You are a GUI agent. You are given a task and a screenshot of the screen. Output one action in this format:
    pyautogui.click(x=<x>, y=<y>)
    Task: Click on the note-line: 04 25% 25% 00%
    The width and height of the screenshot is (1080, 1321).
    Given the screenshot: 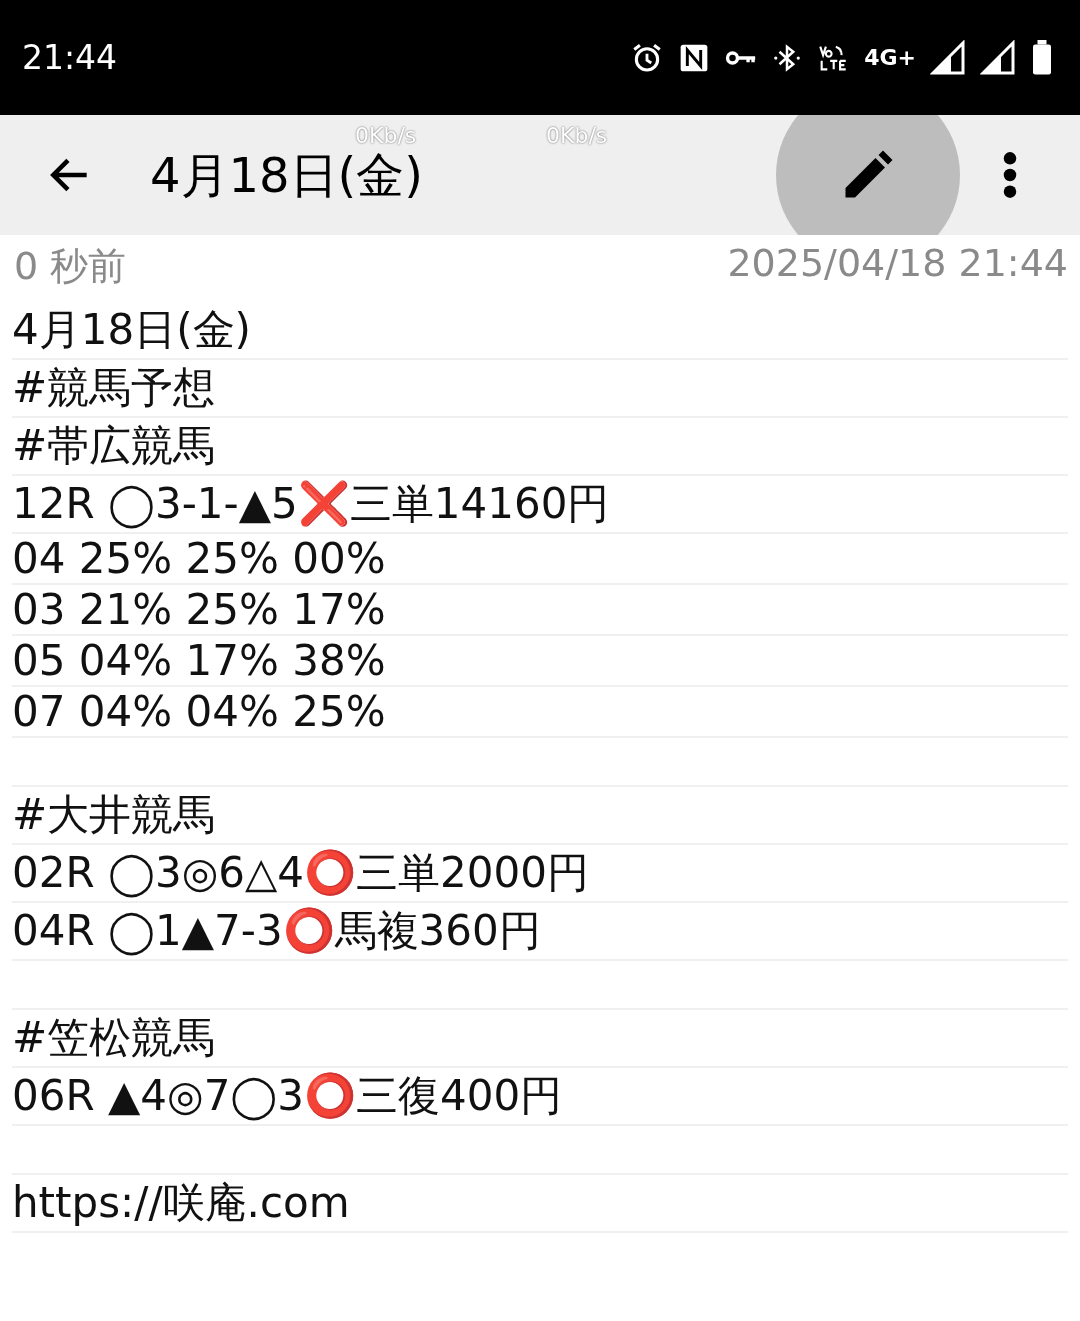 What is the action you would take?
    pyautogui.click(x=199, y=558)
    